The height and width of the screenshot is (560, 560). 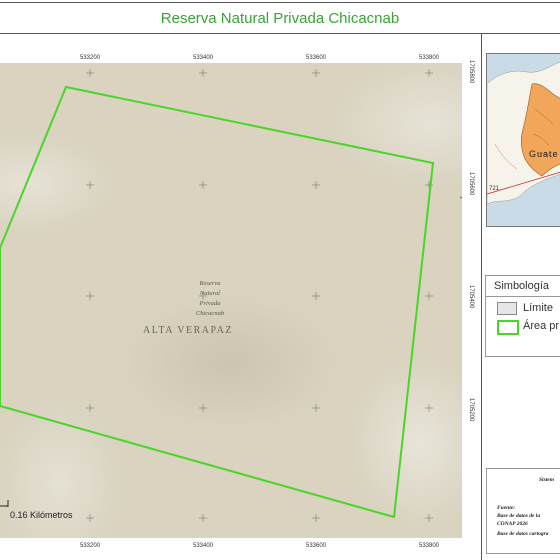 What do you see at coordinates (507, 308) in the screenshot?
I see `legend-swatch-limit` at bounding box center [507, 308].